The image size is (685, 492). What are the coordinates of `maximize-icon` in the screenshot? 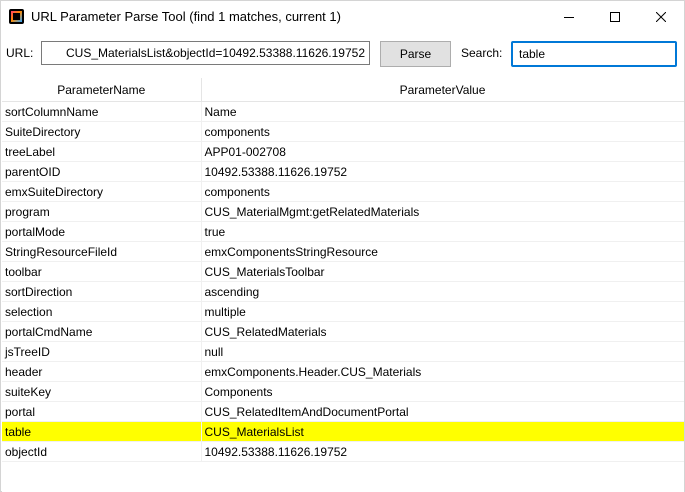 It's located at (615, 16).